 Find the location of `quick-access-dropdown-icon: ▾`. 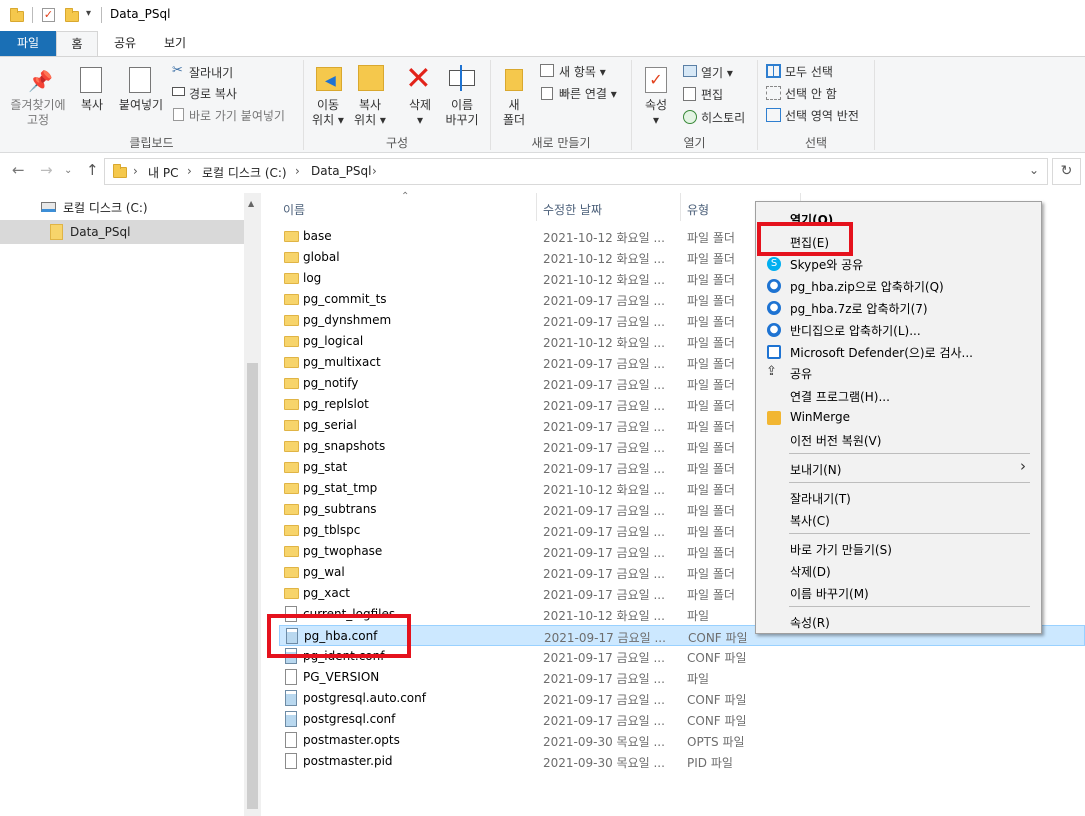

quick-access-dropdown-icon: ▾ is located at coordinates (88, 13).